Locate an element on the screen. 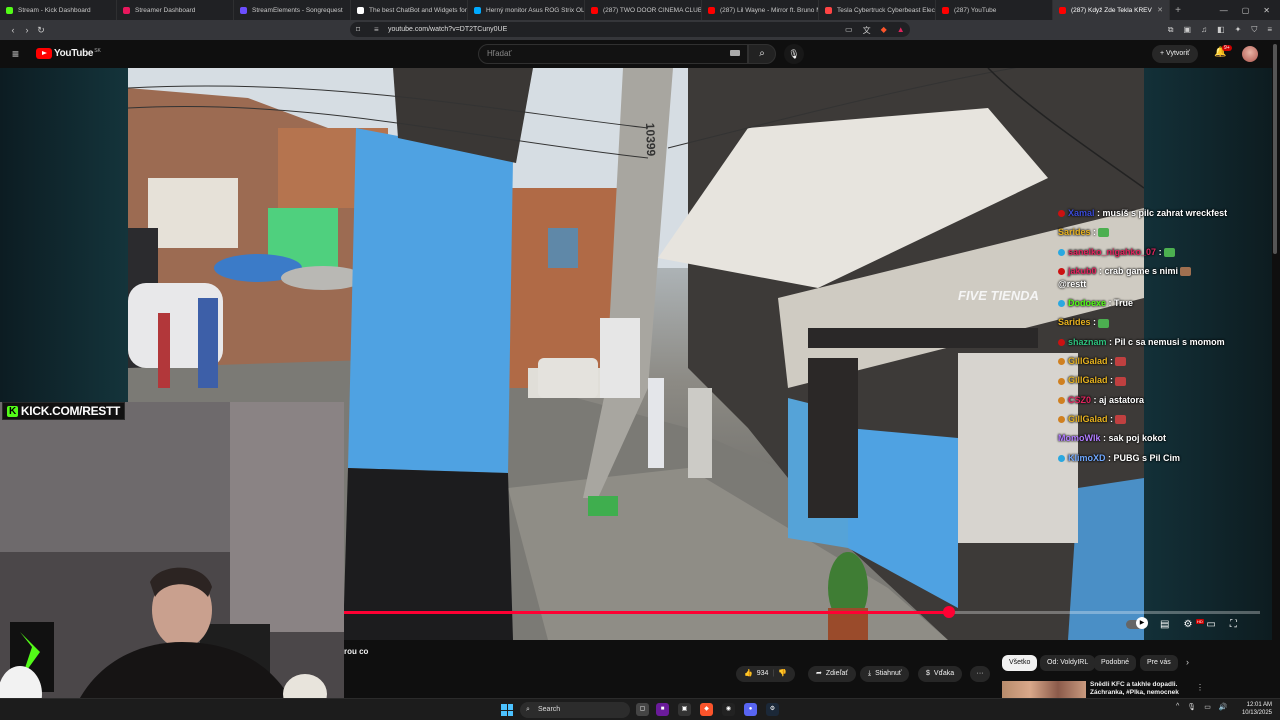 The width and height of the screenshot is (1280, 720). youtube-logo: YouTube SK is located at coordinates (68, 53).